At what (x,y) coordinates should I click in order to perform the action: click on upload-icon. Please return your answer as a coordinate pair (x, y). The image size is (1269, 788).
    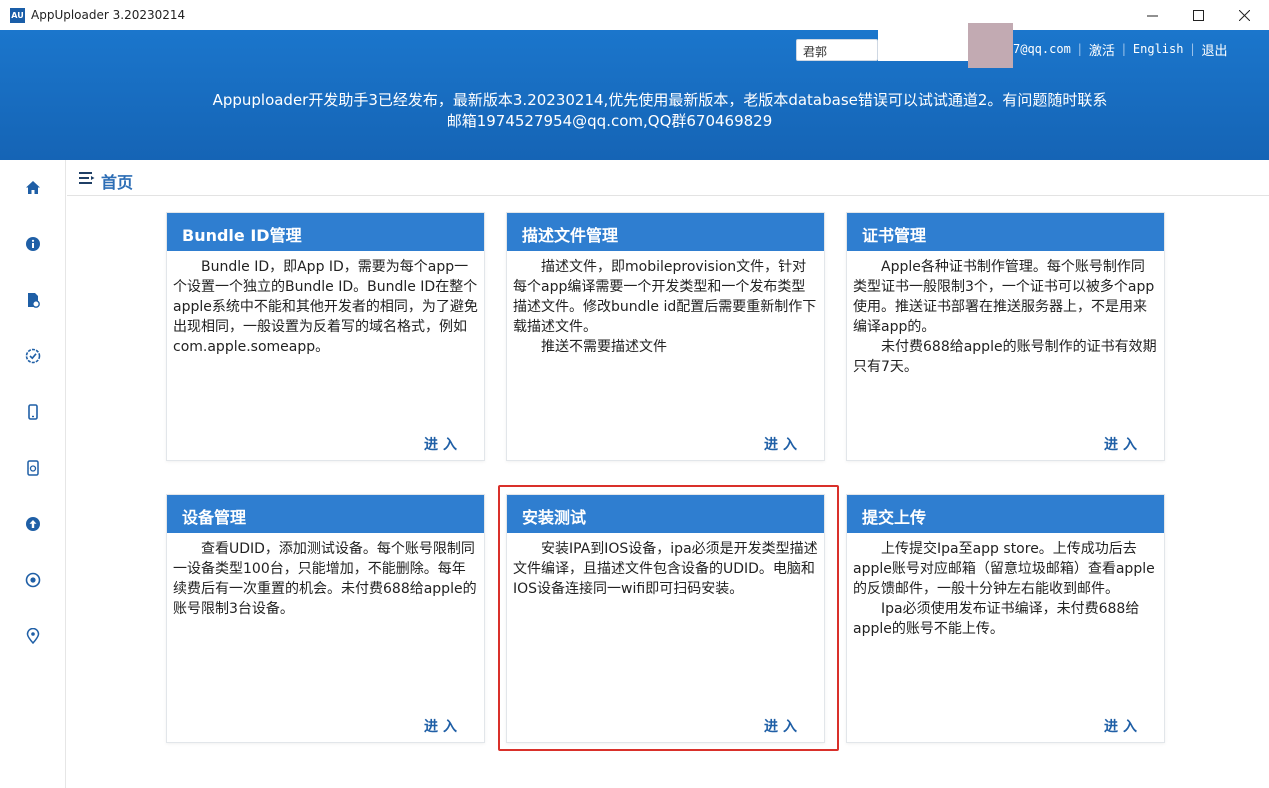
    Looking at the image, I should click on (33, 524).